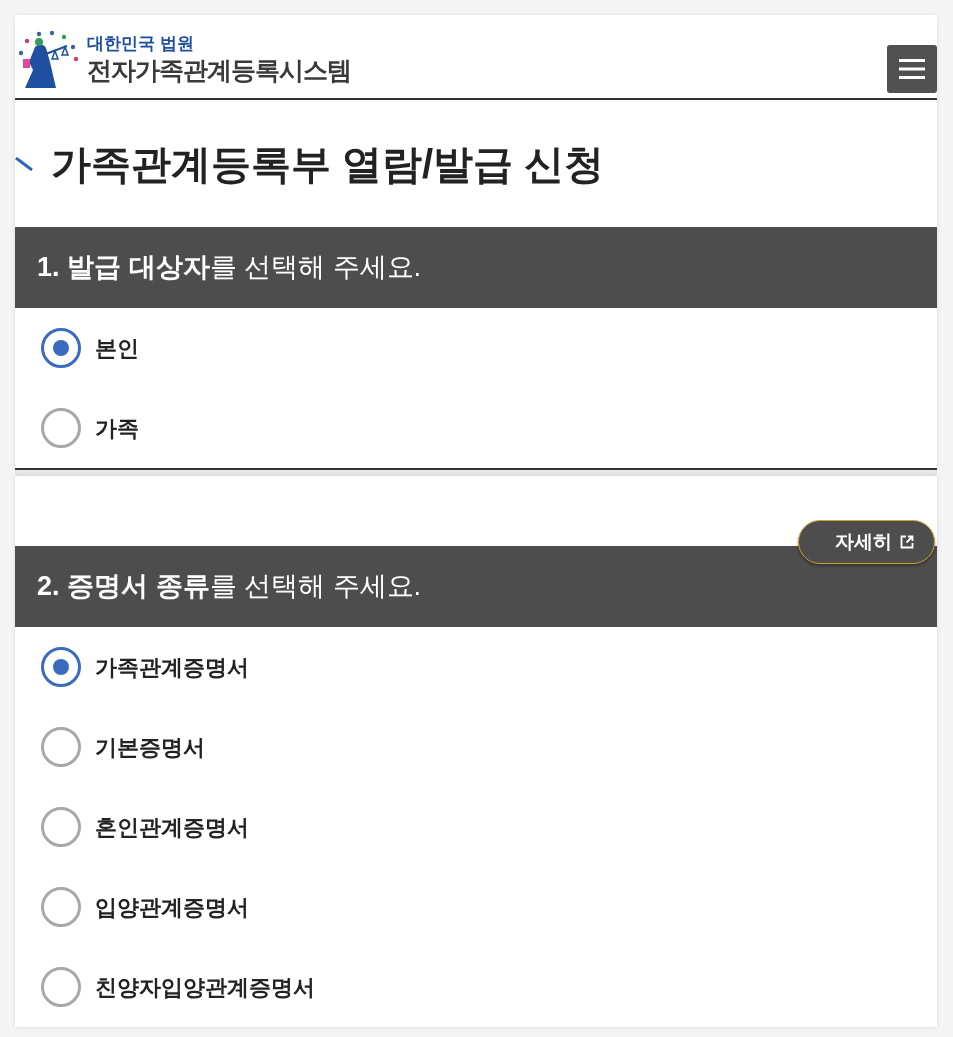 This screenshot has height=1037, width=953. I want to click on option-label: 친양자입양관계증명서, so click(205, 987).